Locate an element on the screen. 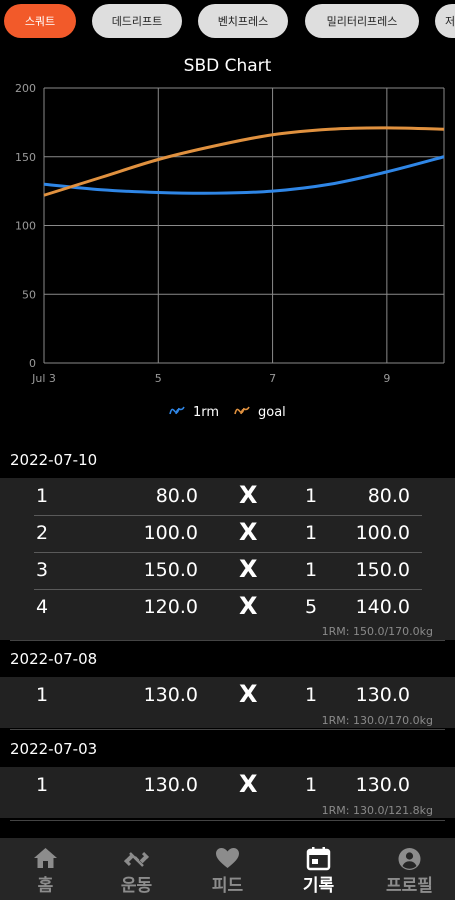 The image size is (455, 900). series-line-goal is located at coordinates (244, 161).